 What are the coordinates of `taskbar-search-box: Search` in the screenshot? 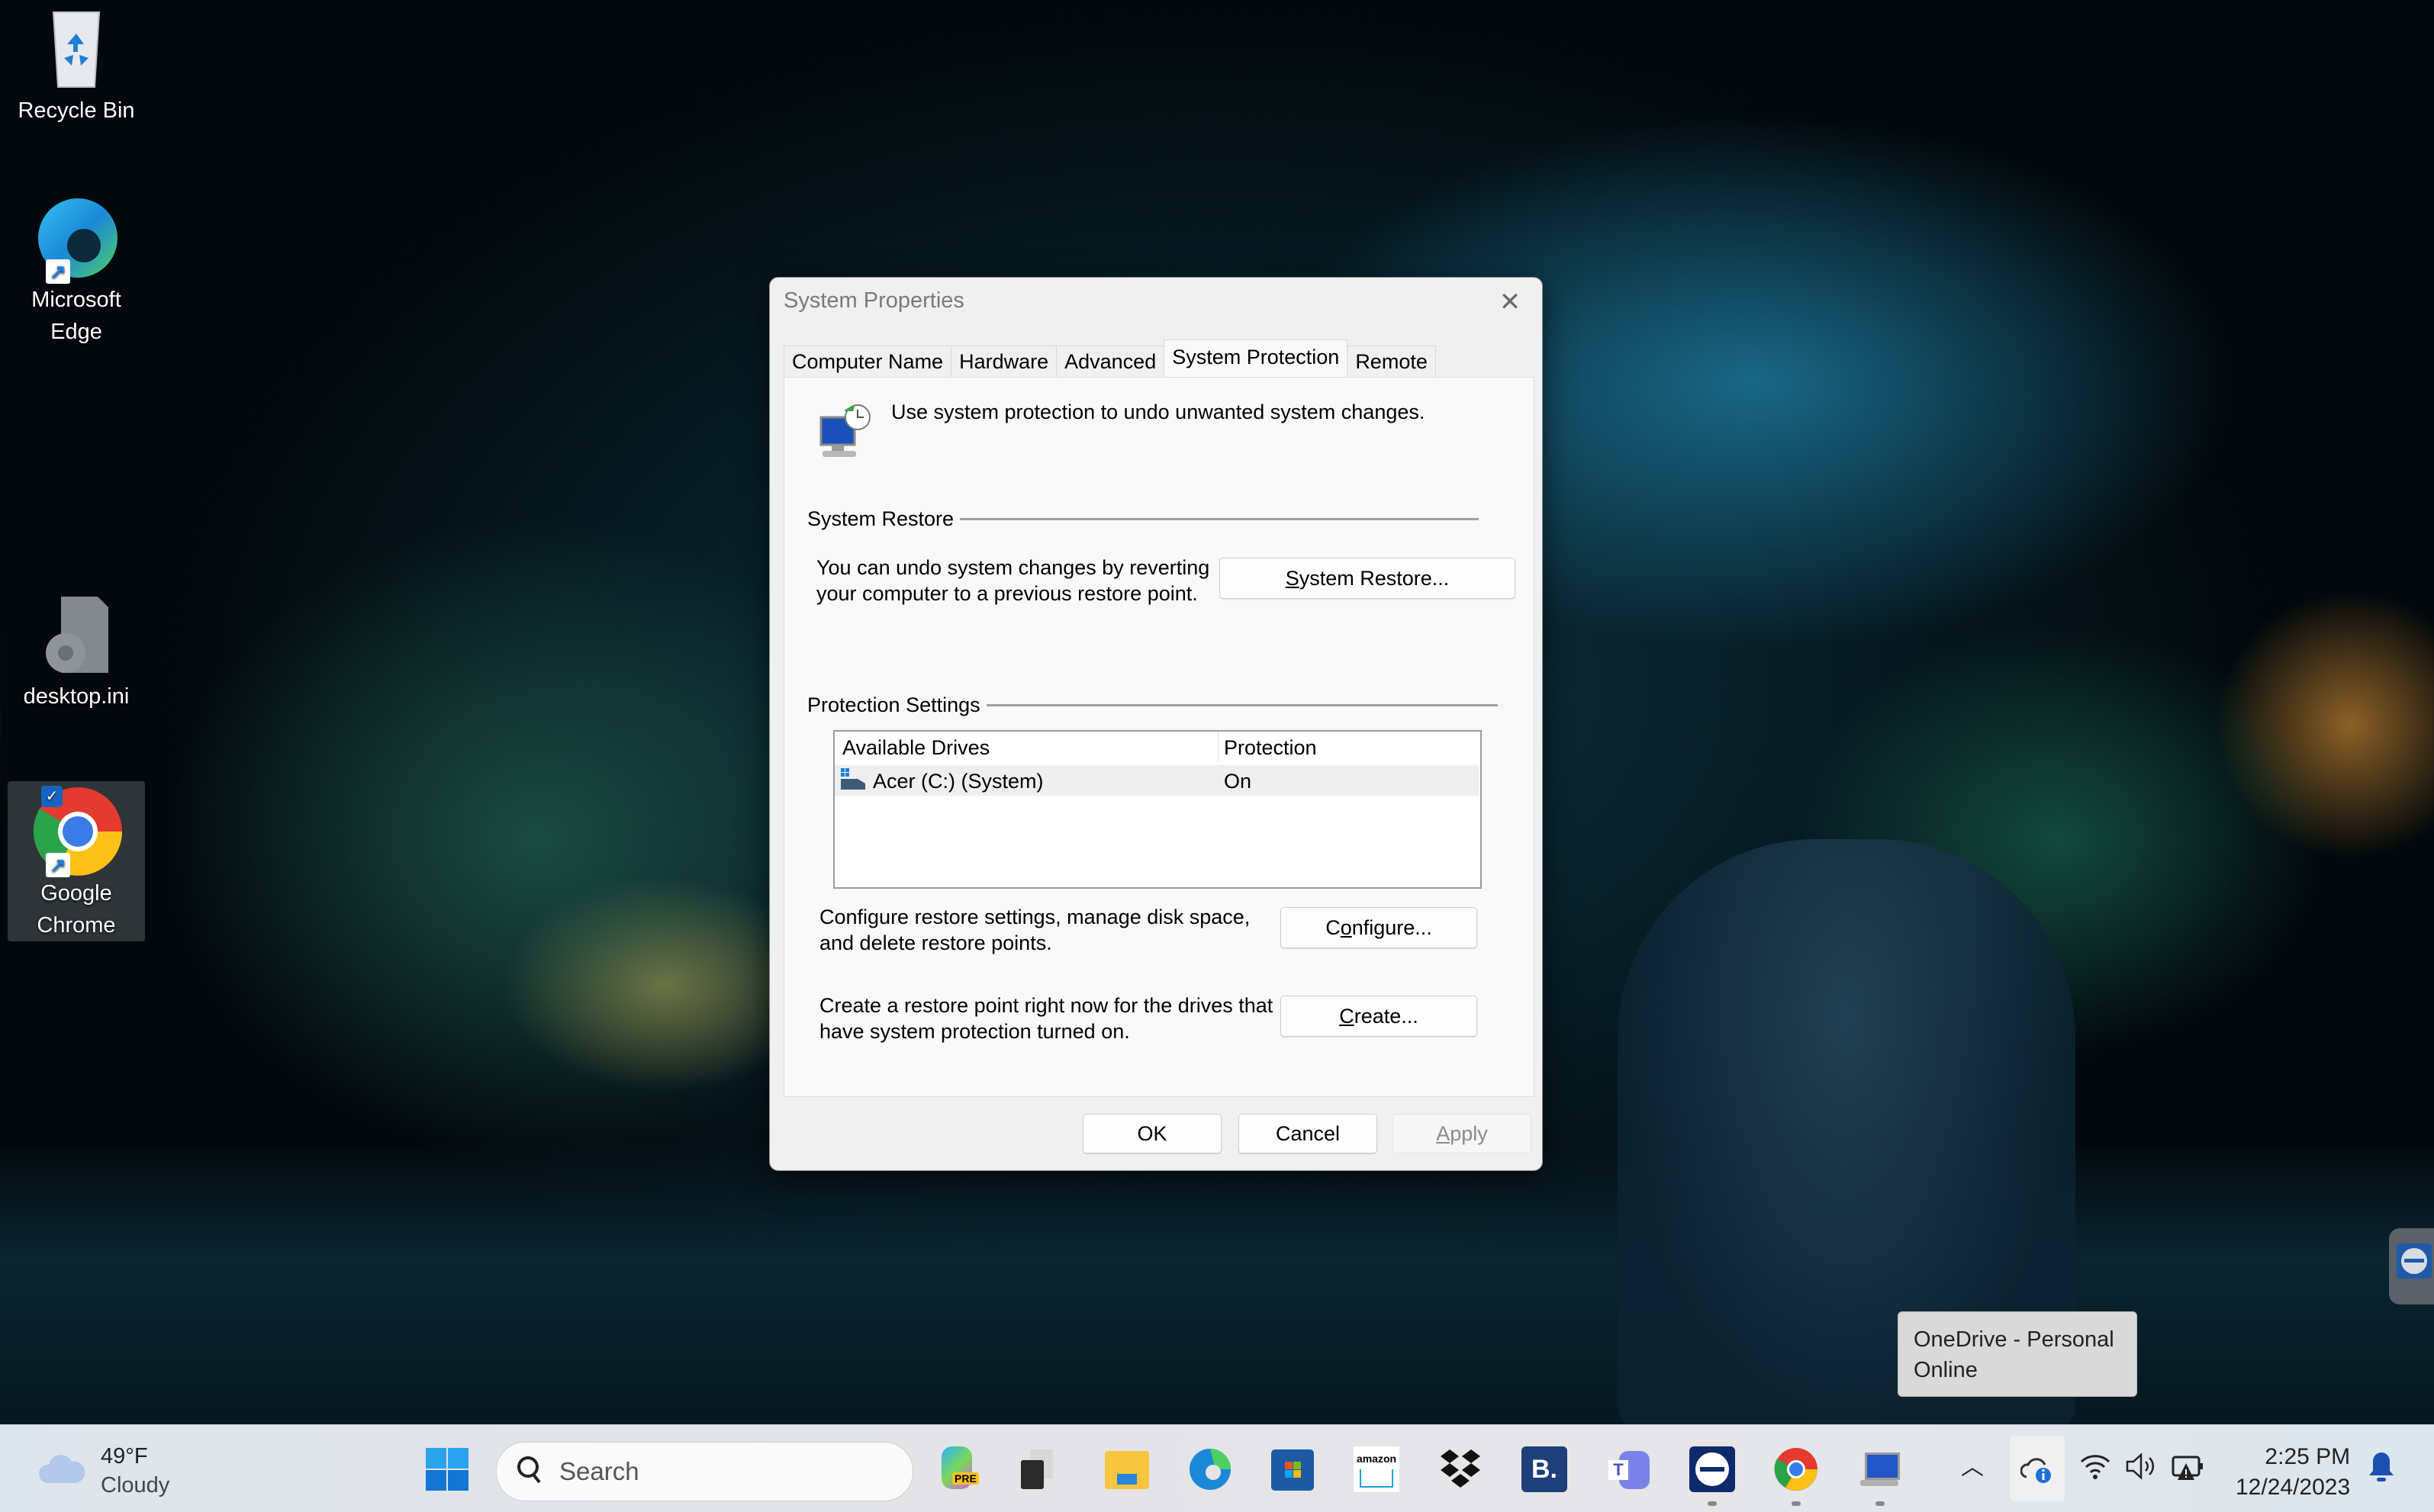 It's located at (704, 1472).